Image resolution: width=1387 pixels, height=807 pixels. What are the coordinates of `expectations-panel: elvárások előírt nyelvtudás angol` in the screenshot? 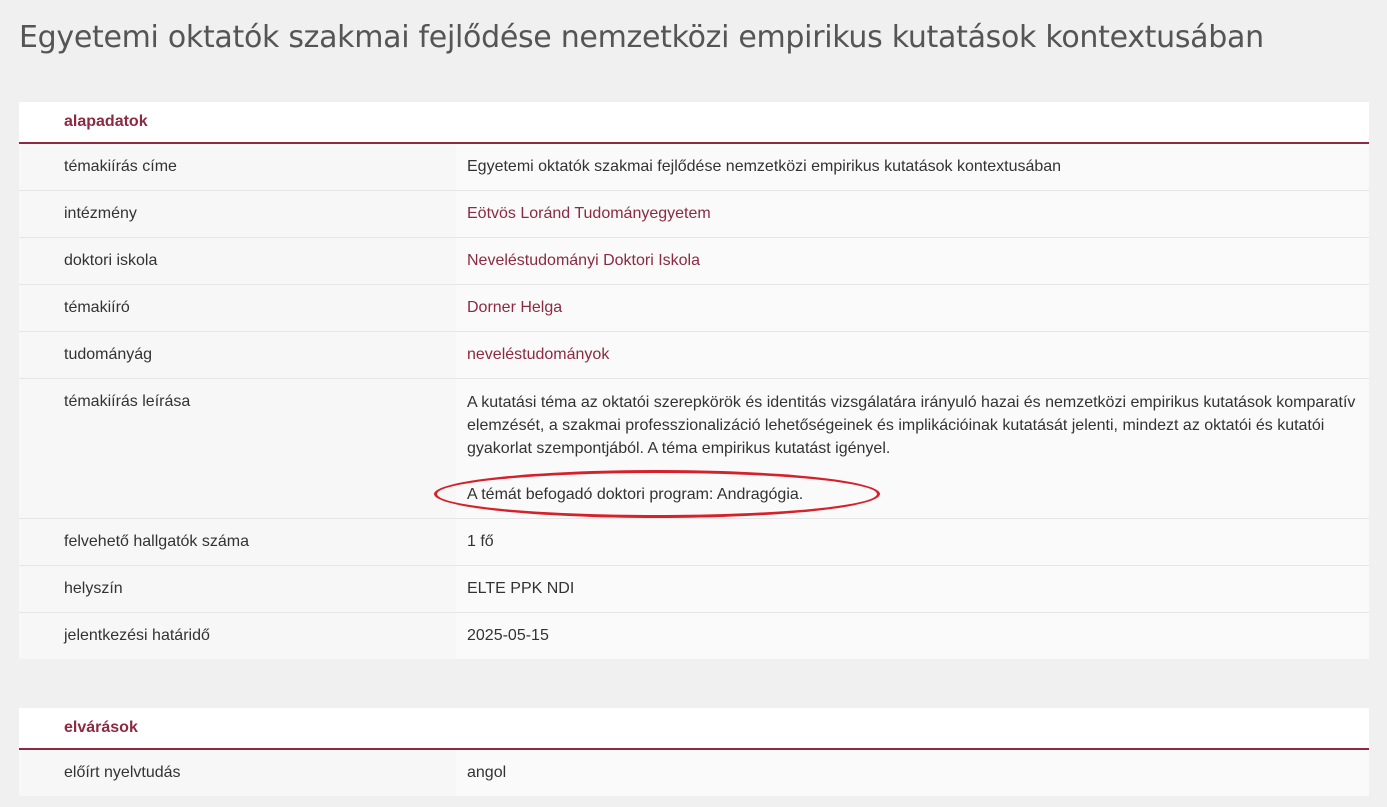 It's located at (694, 752).